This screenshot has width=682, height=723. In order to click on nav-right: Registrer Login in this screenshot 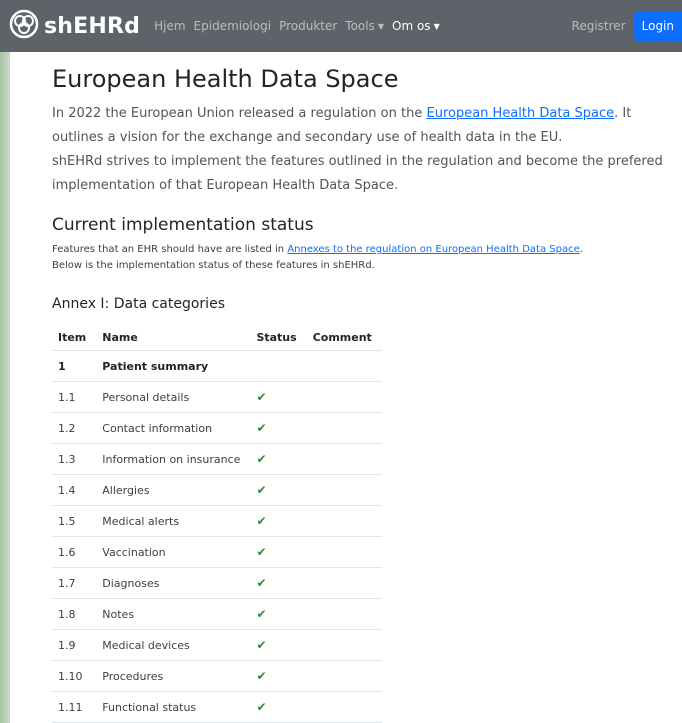, I will do `click(627, 26)`.